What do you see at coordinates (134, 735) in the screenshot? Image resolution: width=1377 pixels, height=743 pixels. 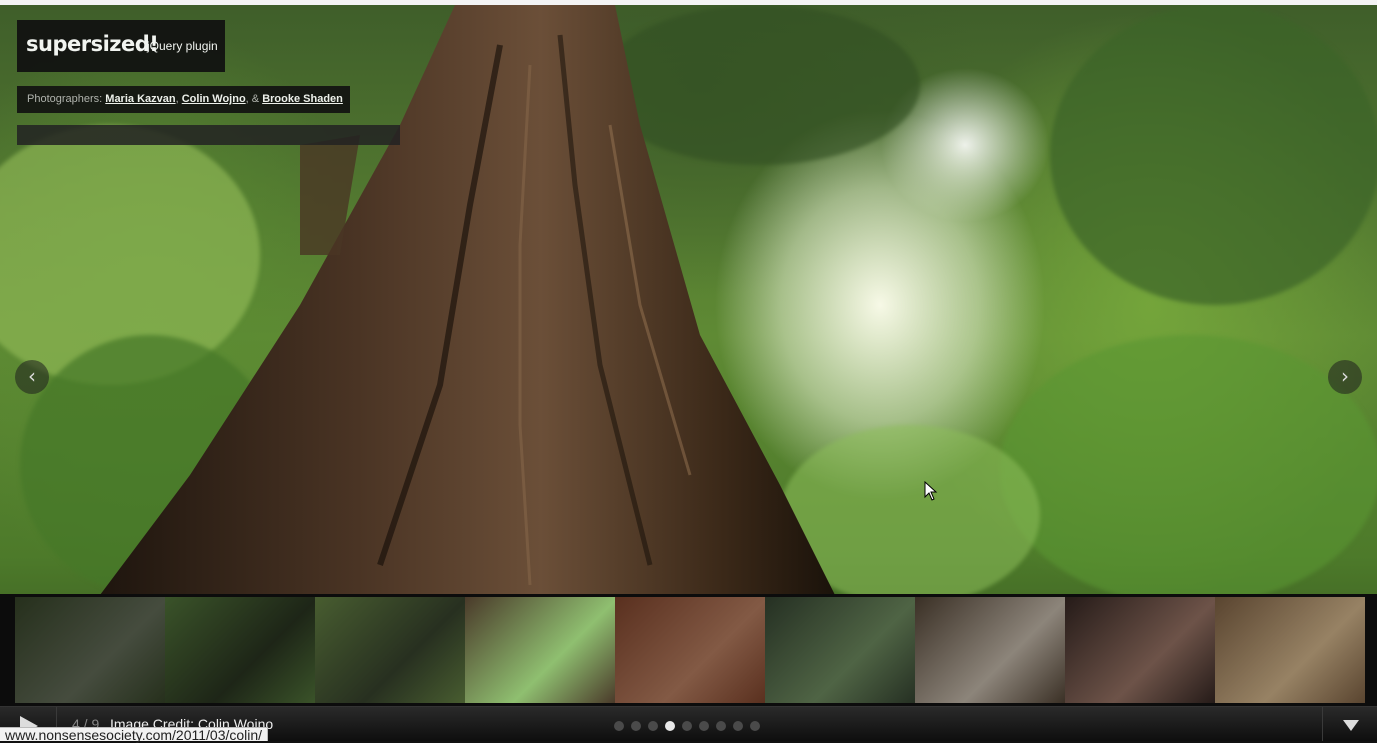 I see `browser-status-bar: www.nonsensesociety.com/2011/03/colin/` at bounding box center [134, 735].